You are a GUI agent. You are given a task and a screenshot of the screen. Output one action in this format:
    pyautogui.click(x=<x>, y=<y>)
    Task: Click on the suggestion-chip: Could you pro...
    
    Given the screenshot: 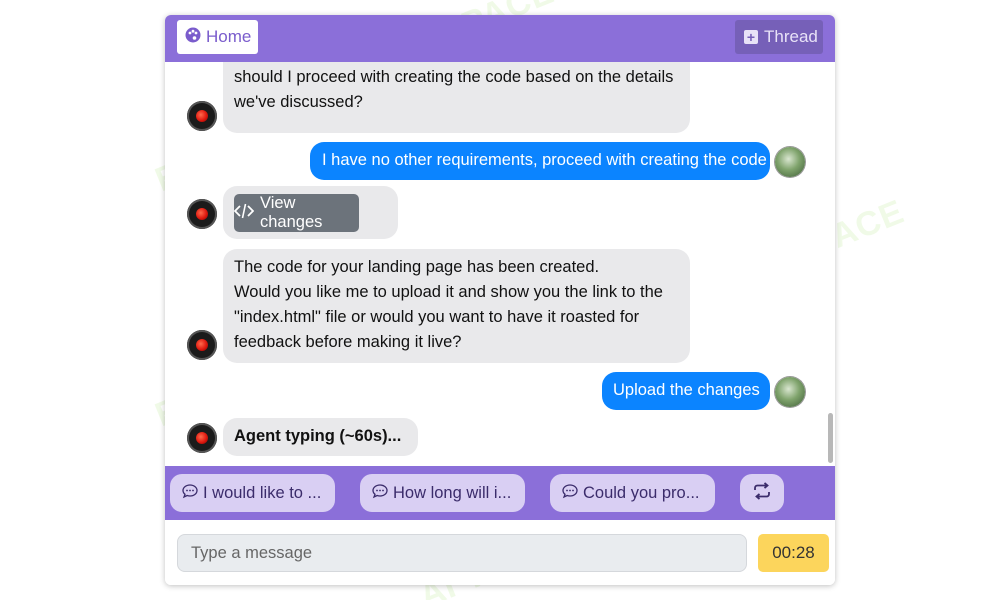 What is the action you would take?
    pyautogui.click(x=632, y=493)
    